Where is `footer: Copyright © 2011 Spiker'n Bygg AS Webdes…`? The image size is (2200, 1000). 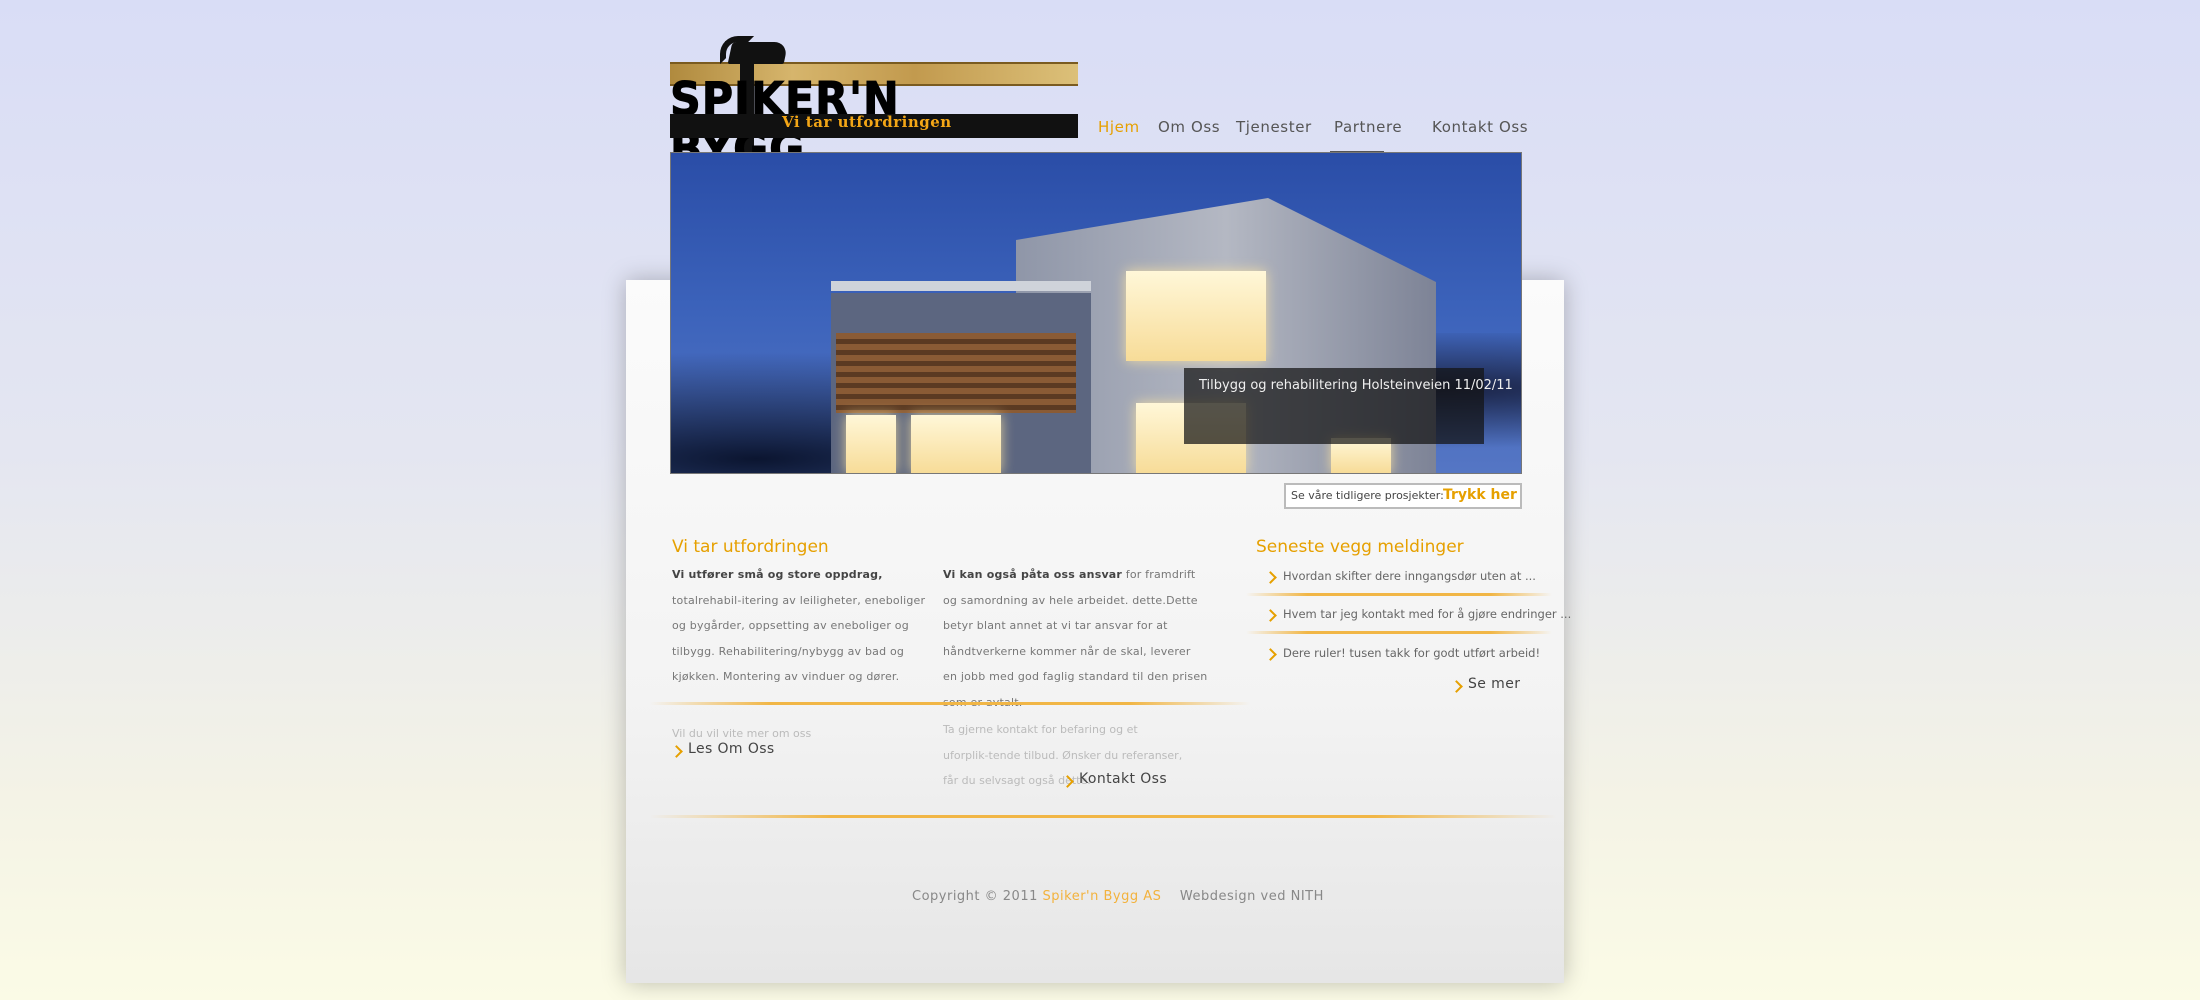 footer: Copyright © 2011 Spiker'n Bygg AS Webdes… is located at coordinates (1118, 896).